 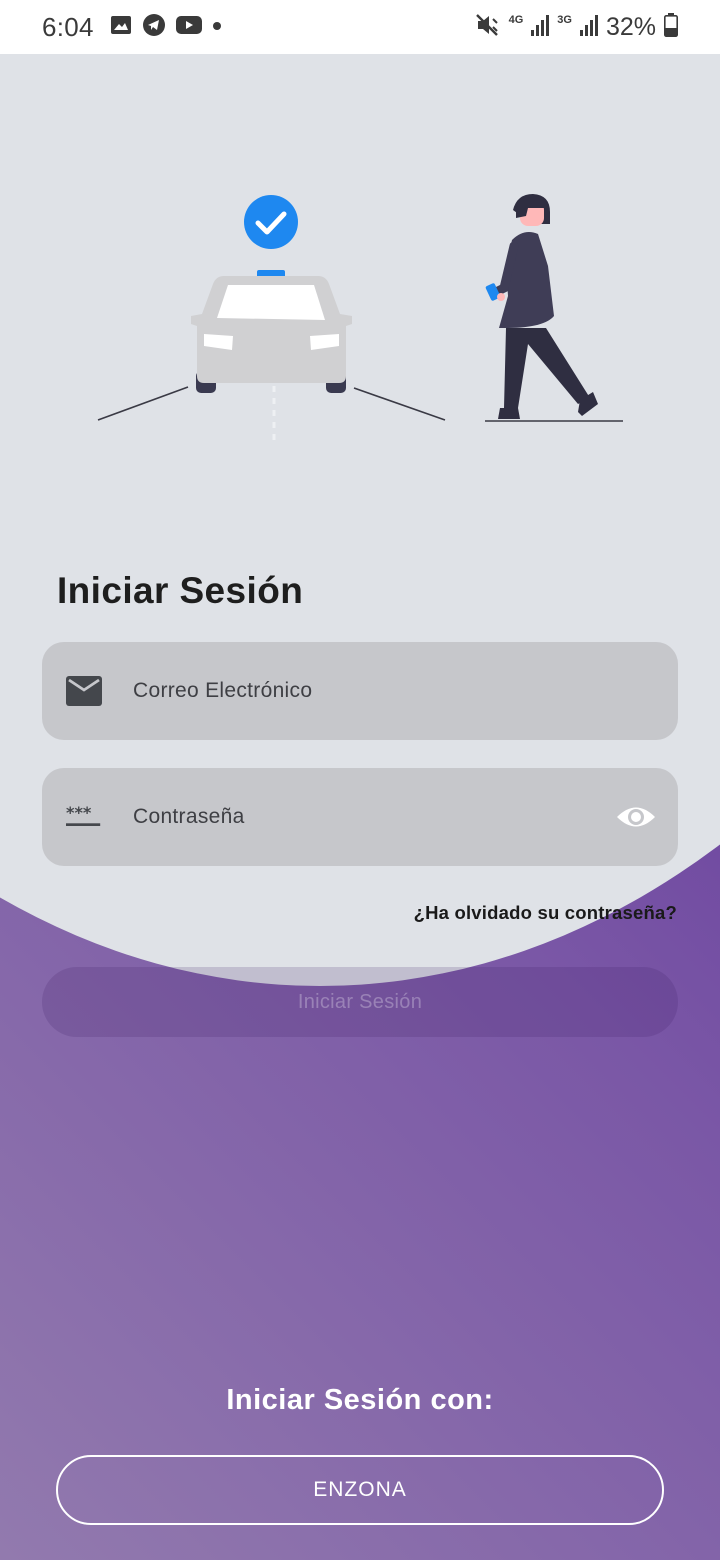 I want to click on login-button: Iniciar Sesión, so click(x=360, y=1002).